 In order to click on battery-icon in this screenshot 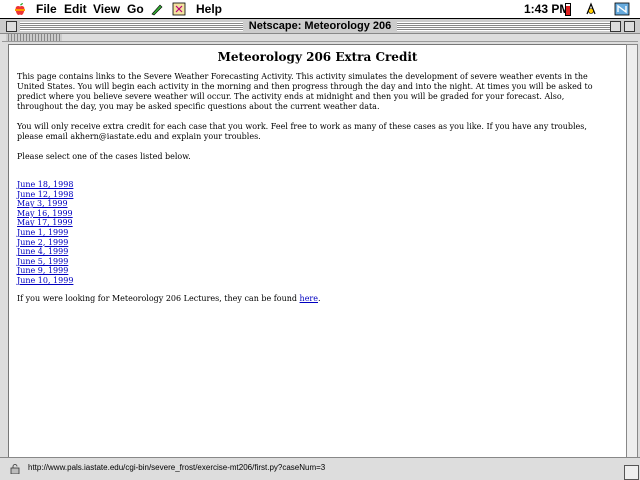, I will do `click(568, 9)`.